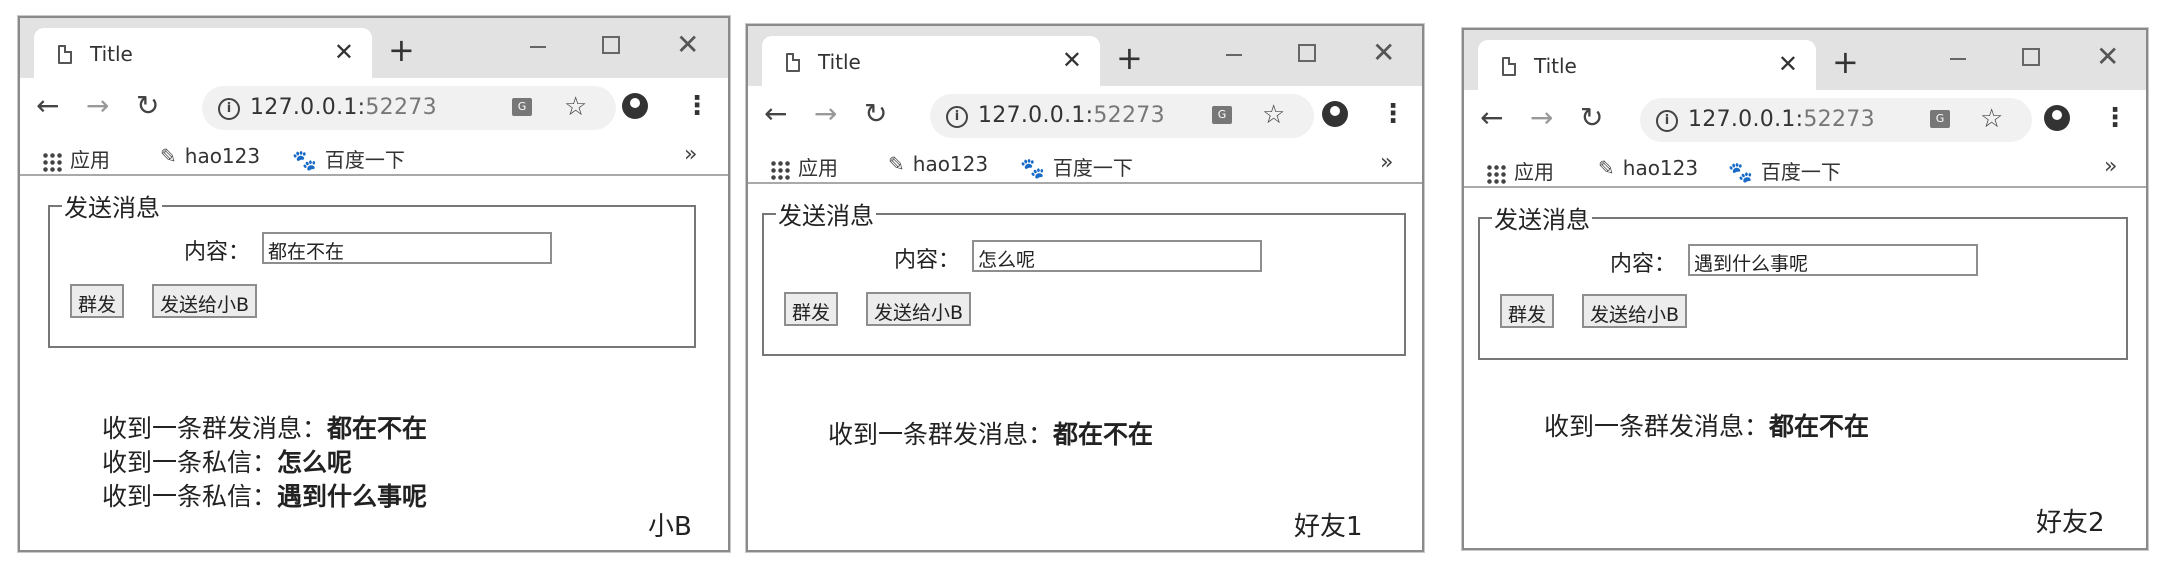 Image resolution: width=2158 pixels, height=565 pixels. I want to click on content-input: 都在不在, so click(407, 248).